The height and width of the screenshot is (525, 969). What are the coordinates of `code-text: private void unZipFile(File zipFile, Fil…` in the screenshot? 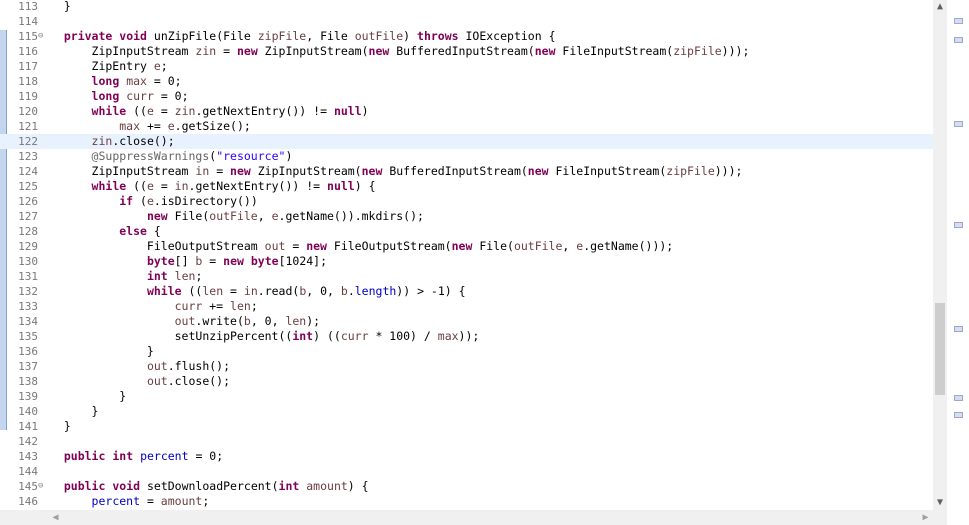 It's located at (303, 36).